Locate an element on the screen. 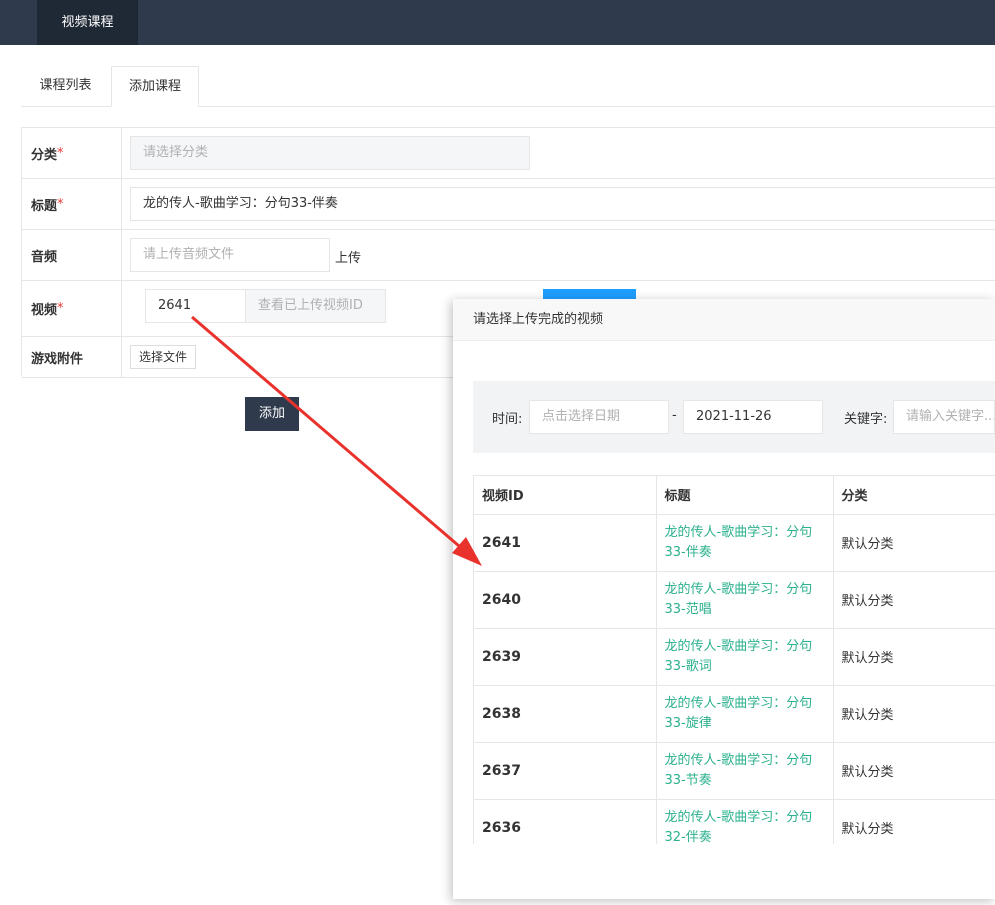  attachment-label: 游戏附件 is located at coordinates (72, 357).